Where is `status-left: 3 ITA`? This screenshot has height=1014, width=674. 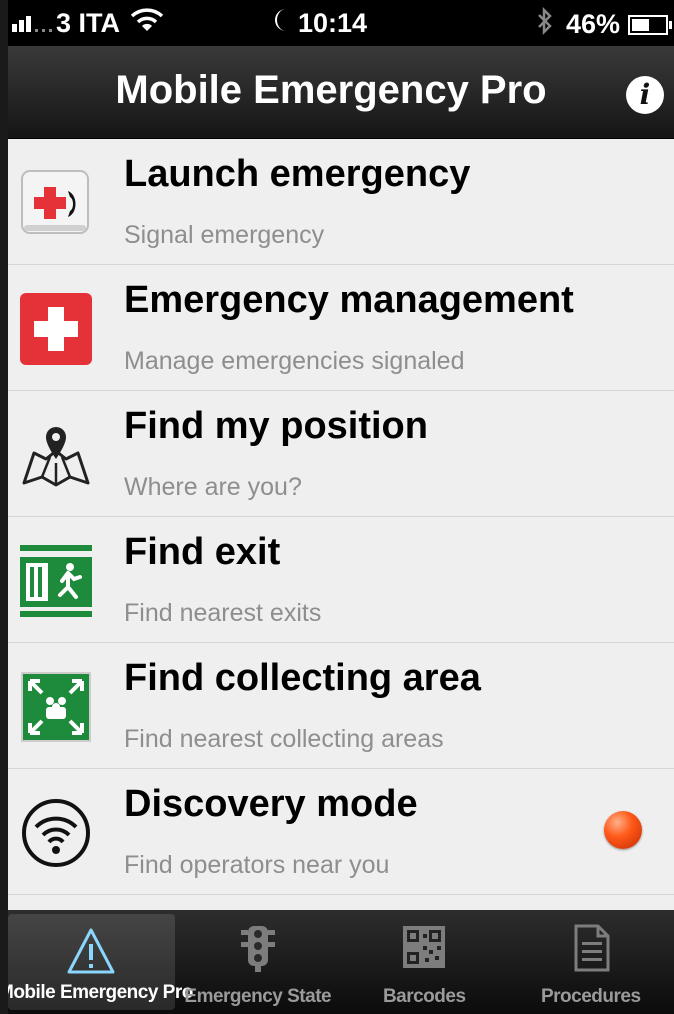 status-left: 3 ITA is located at coordinates (88, 23).